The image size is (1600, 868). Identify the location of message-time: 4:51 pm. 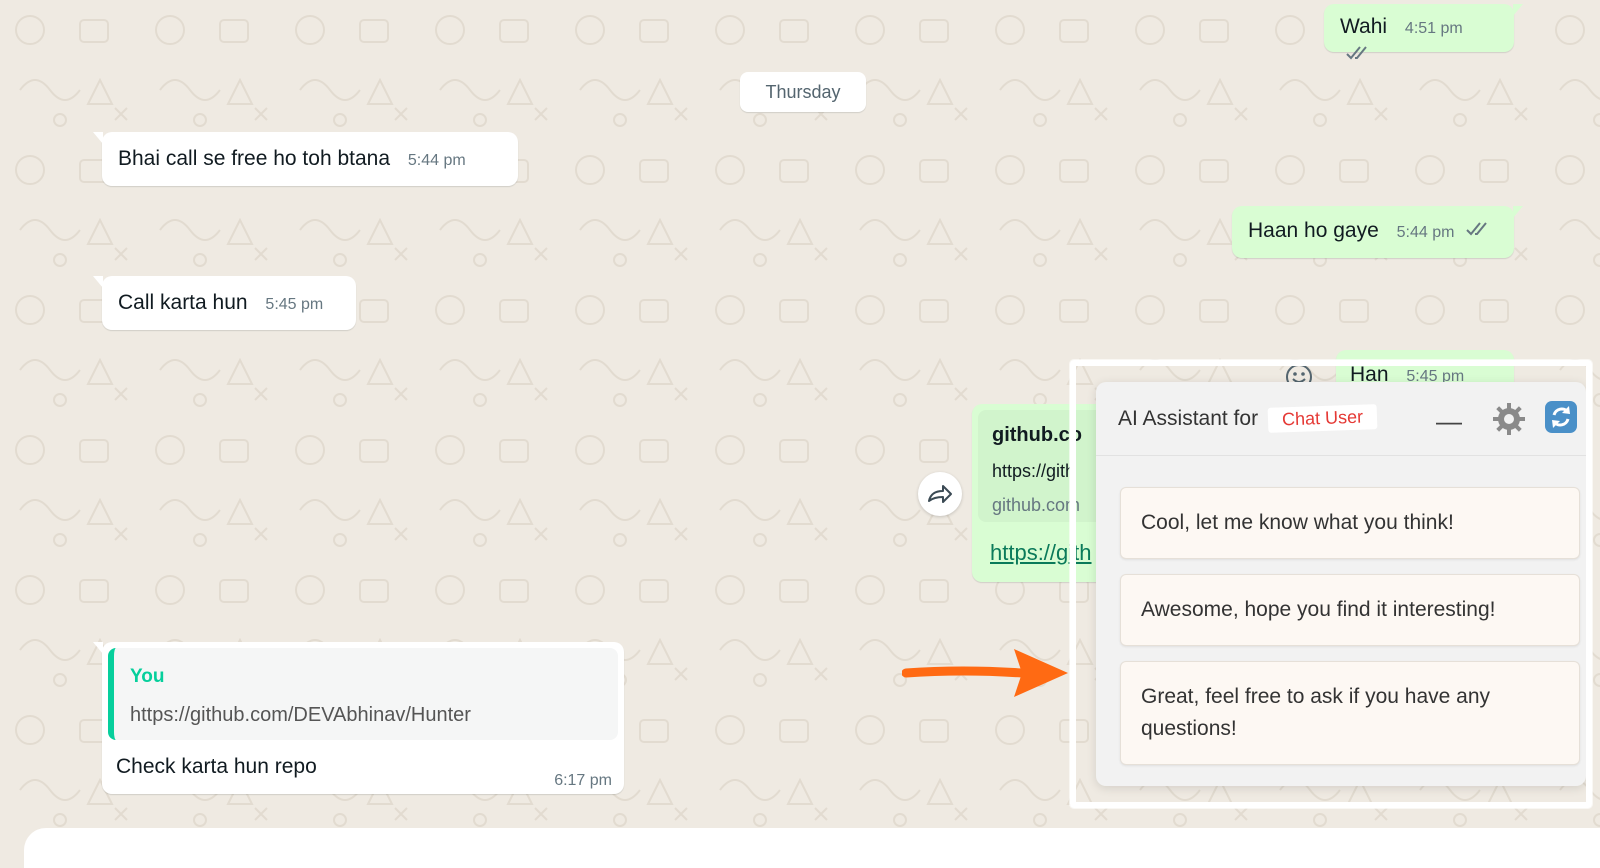
(1433, 28).